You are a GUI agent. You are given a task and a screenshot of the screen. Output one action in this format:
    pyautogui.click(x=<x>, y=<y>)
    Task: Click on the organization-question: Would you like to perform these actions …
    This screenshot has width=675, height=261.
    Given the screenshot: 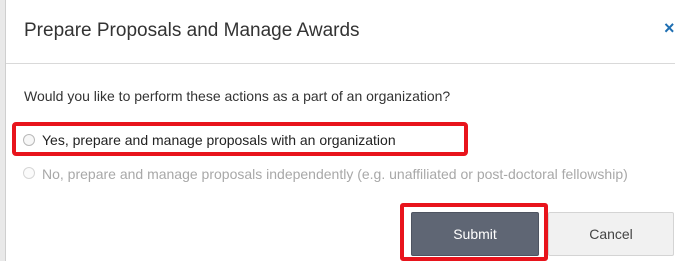 What is the action you would take?
    pyautogui.click(x=237, y=96)
    